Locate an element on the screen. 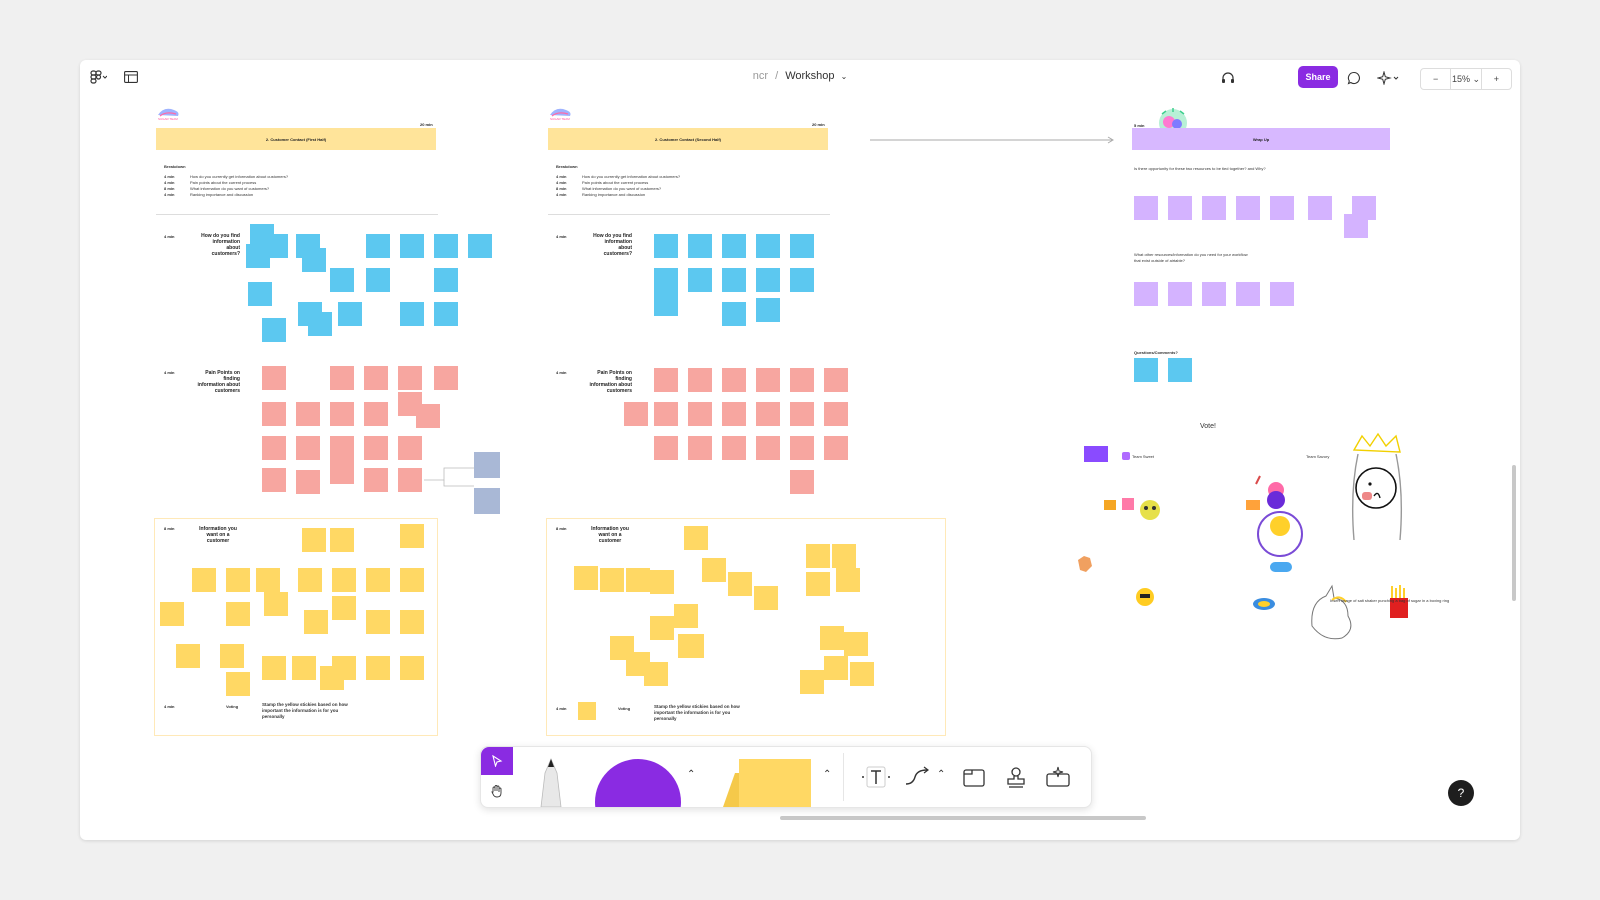 This screenshot has height=900, width=1600. select-tool-button is located at coordinates (497, 761).